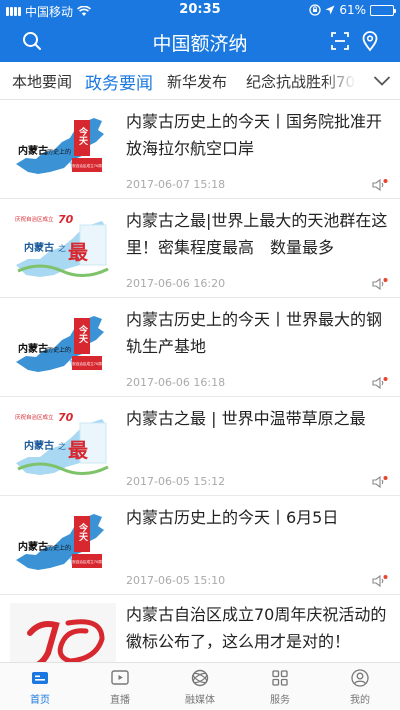 The image size is (400, 710). Describe the element at coordinates (176, 184) in the screenshot. I see `news-date: 2017-06-07 15:18` at that location.